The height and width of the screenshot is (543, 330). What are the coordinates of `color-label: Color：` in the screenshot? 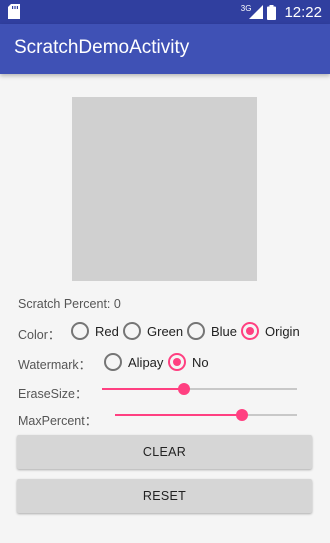 It's located at (39, 335).